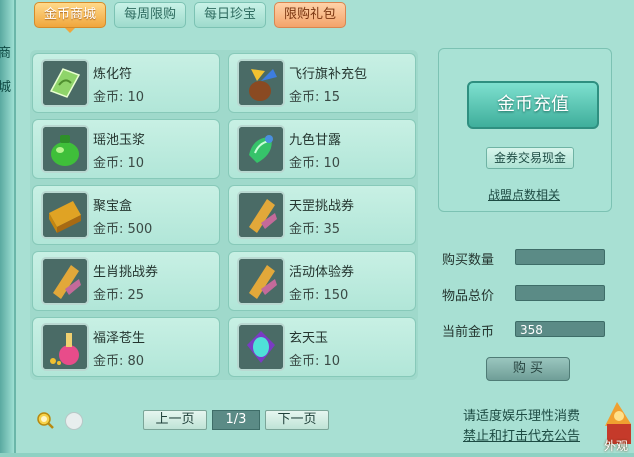  I want to click on item-name: 天罡挑战券, so click(322, 206).